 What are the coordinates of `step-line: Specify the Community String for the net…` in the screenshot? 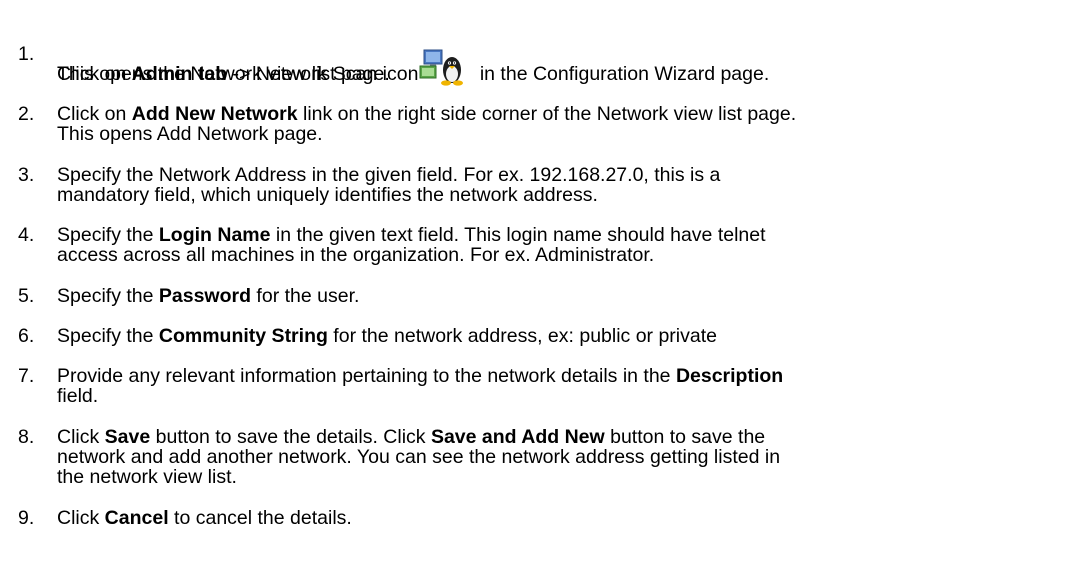 It's located at (557, 336).